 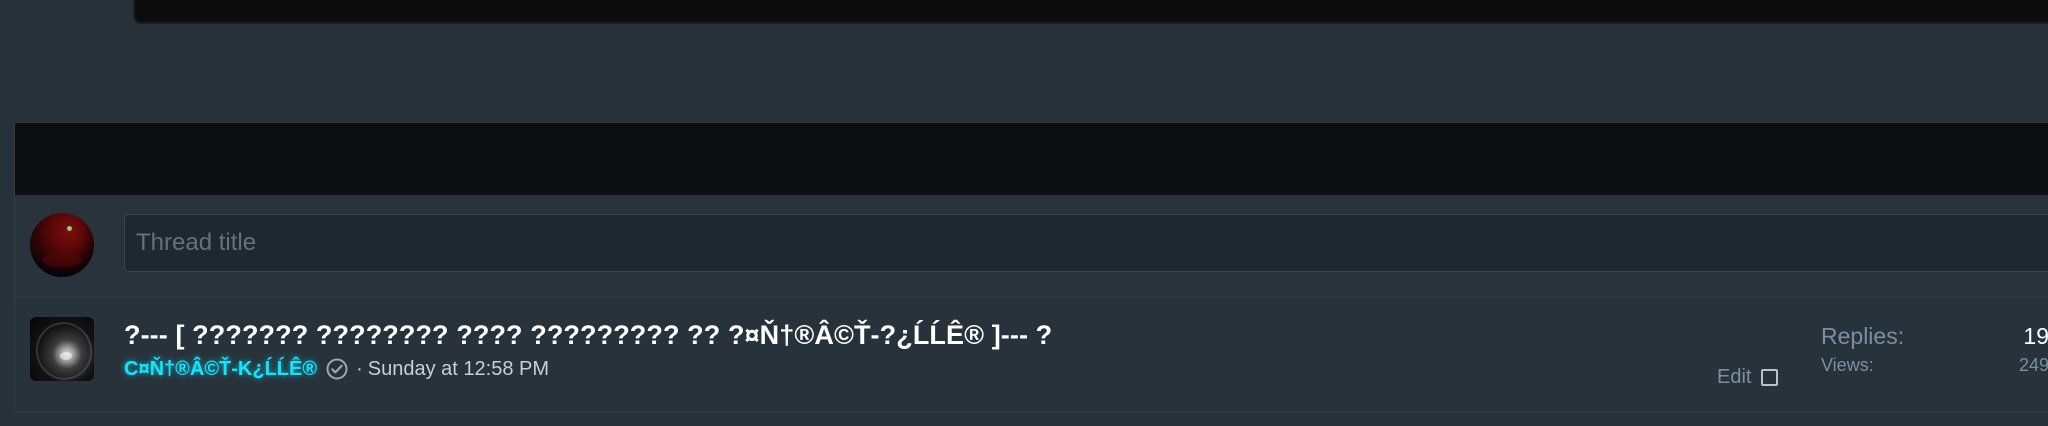 What do you see at coordinates (1934, 367) in the screenshot?
I see `views-stat: Views: 249` at bounding box center [1934, 367].